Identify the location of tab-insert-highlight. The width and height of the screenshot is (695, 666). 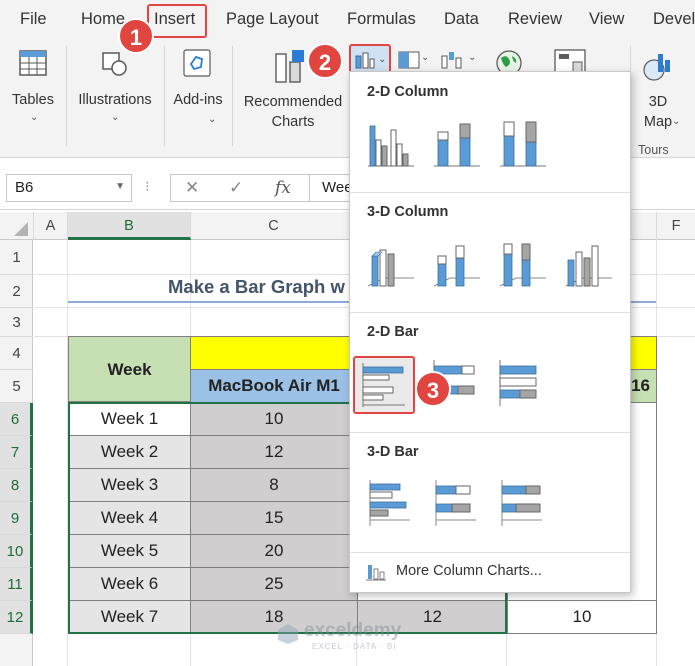
(177, 21).